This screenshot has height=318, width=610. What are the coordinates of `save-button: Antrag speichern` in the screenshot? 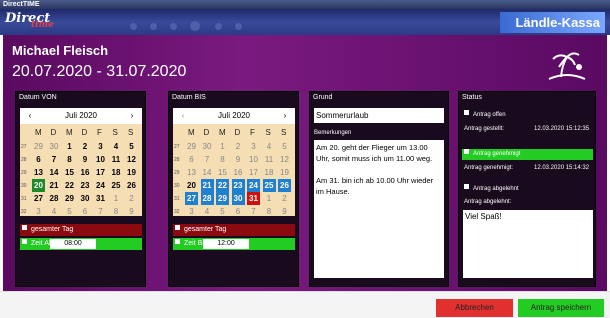 It's located at (561, 308).